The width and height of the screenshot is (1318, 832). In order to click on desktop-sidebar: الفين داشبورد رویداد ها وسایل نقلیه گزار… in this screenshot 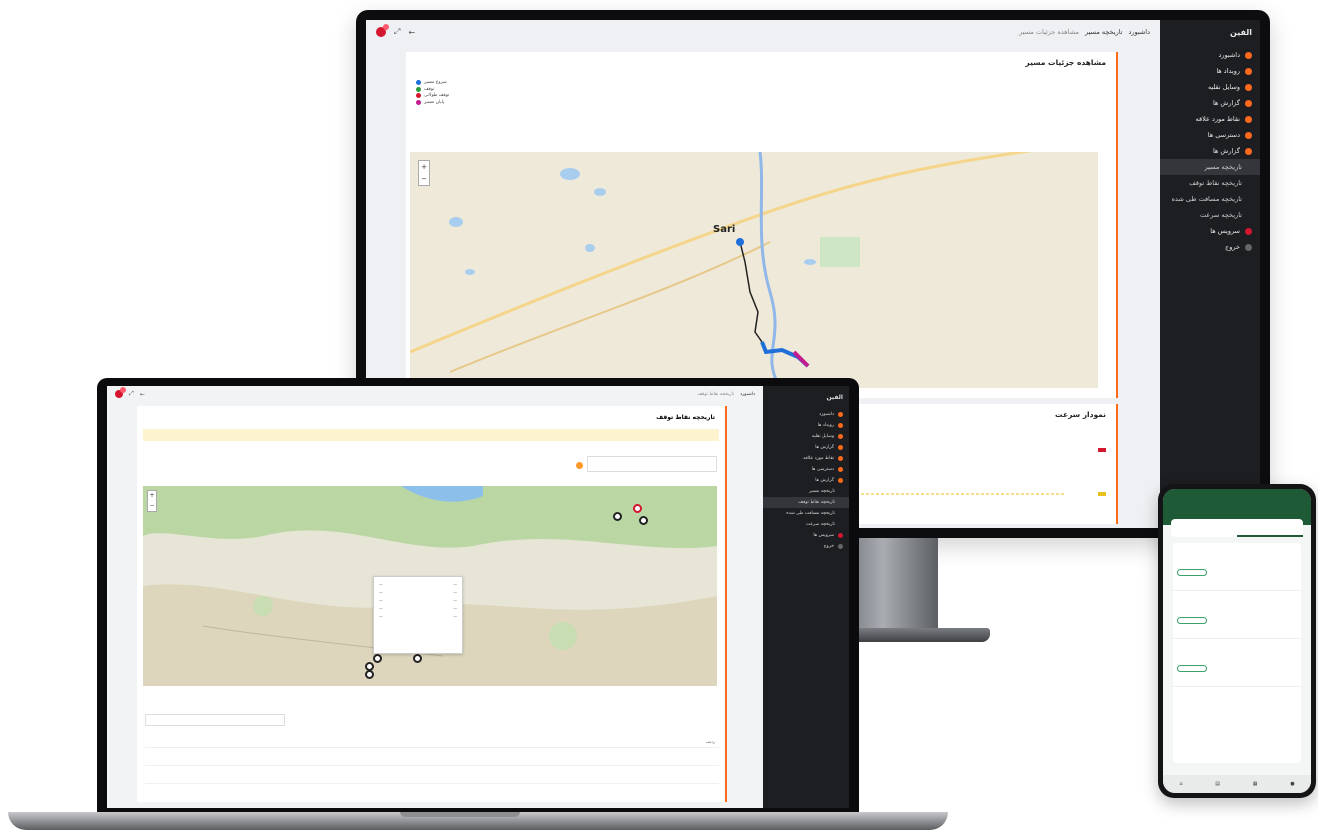, I will do `click(1210, 274)`.